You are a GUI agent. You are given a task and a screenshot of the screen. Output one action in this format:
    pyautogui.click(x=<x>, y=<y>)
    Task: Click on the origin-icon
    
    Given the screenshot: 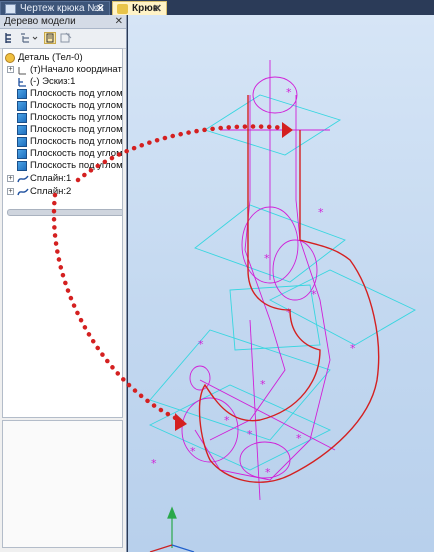 What is the action you would take?
    pyautogui.click(x=22, y=70)
    